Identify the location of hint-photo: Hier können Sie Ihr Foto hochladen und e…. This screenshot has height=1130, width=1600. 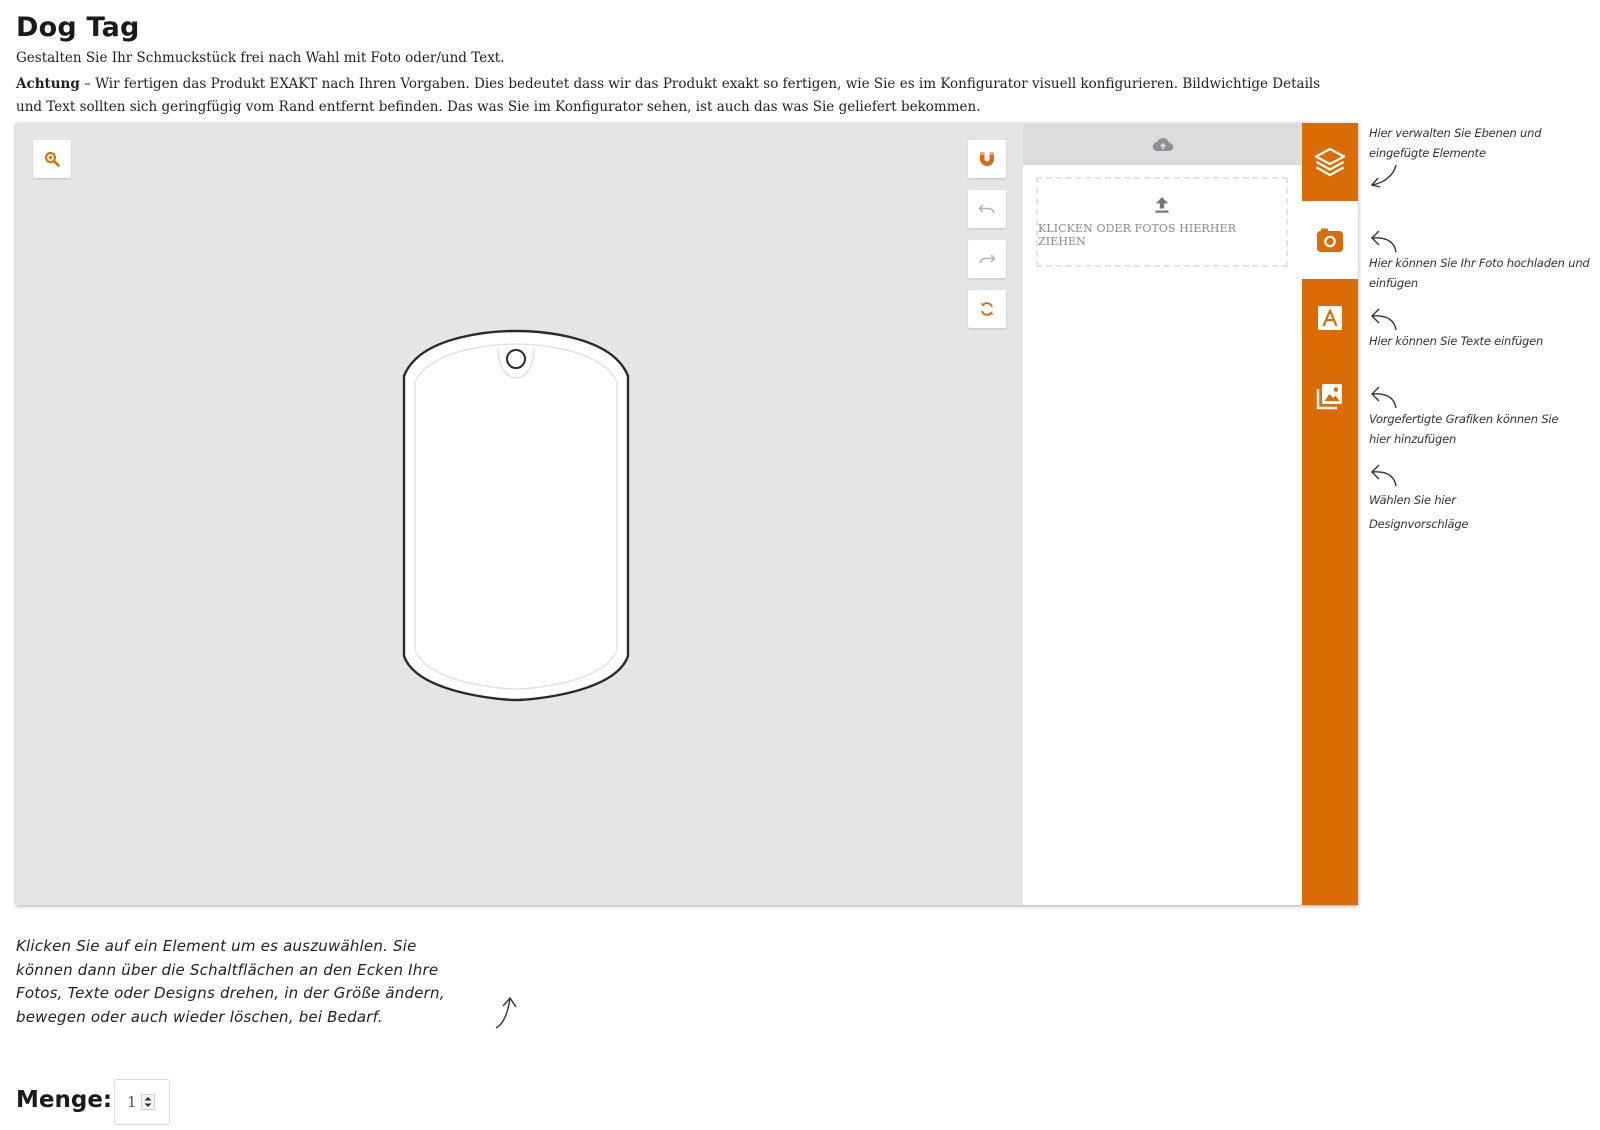
(1479, 273).